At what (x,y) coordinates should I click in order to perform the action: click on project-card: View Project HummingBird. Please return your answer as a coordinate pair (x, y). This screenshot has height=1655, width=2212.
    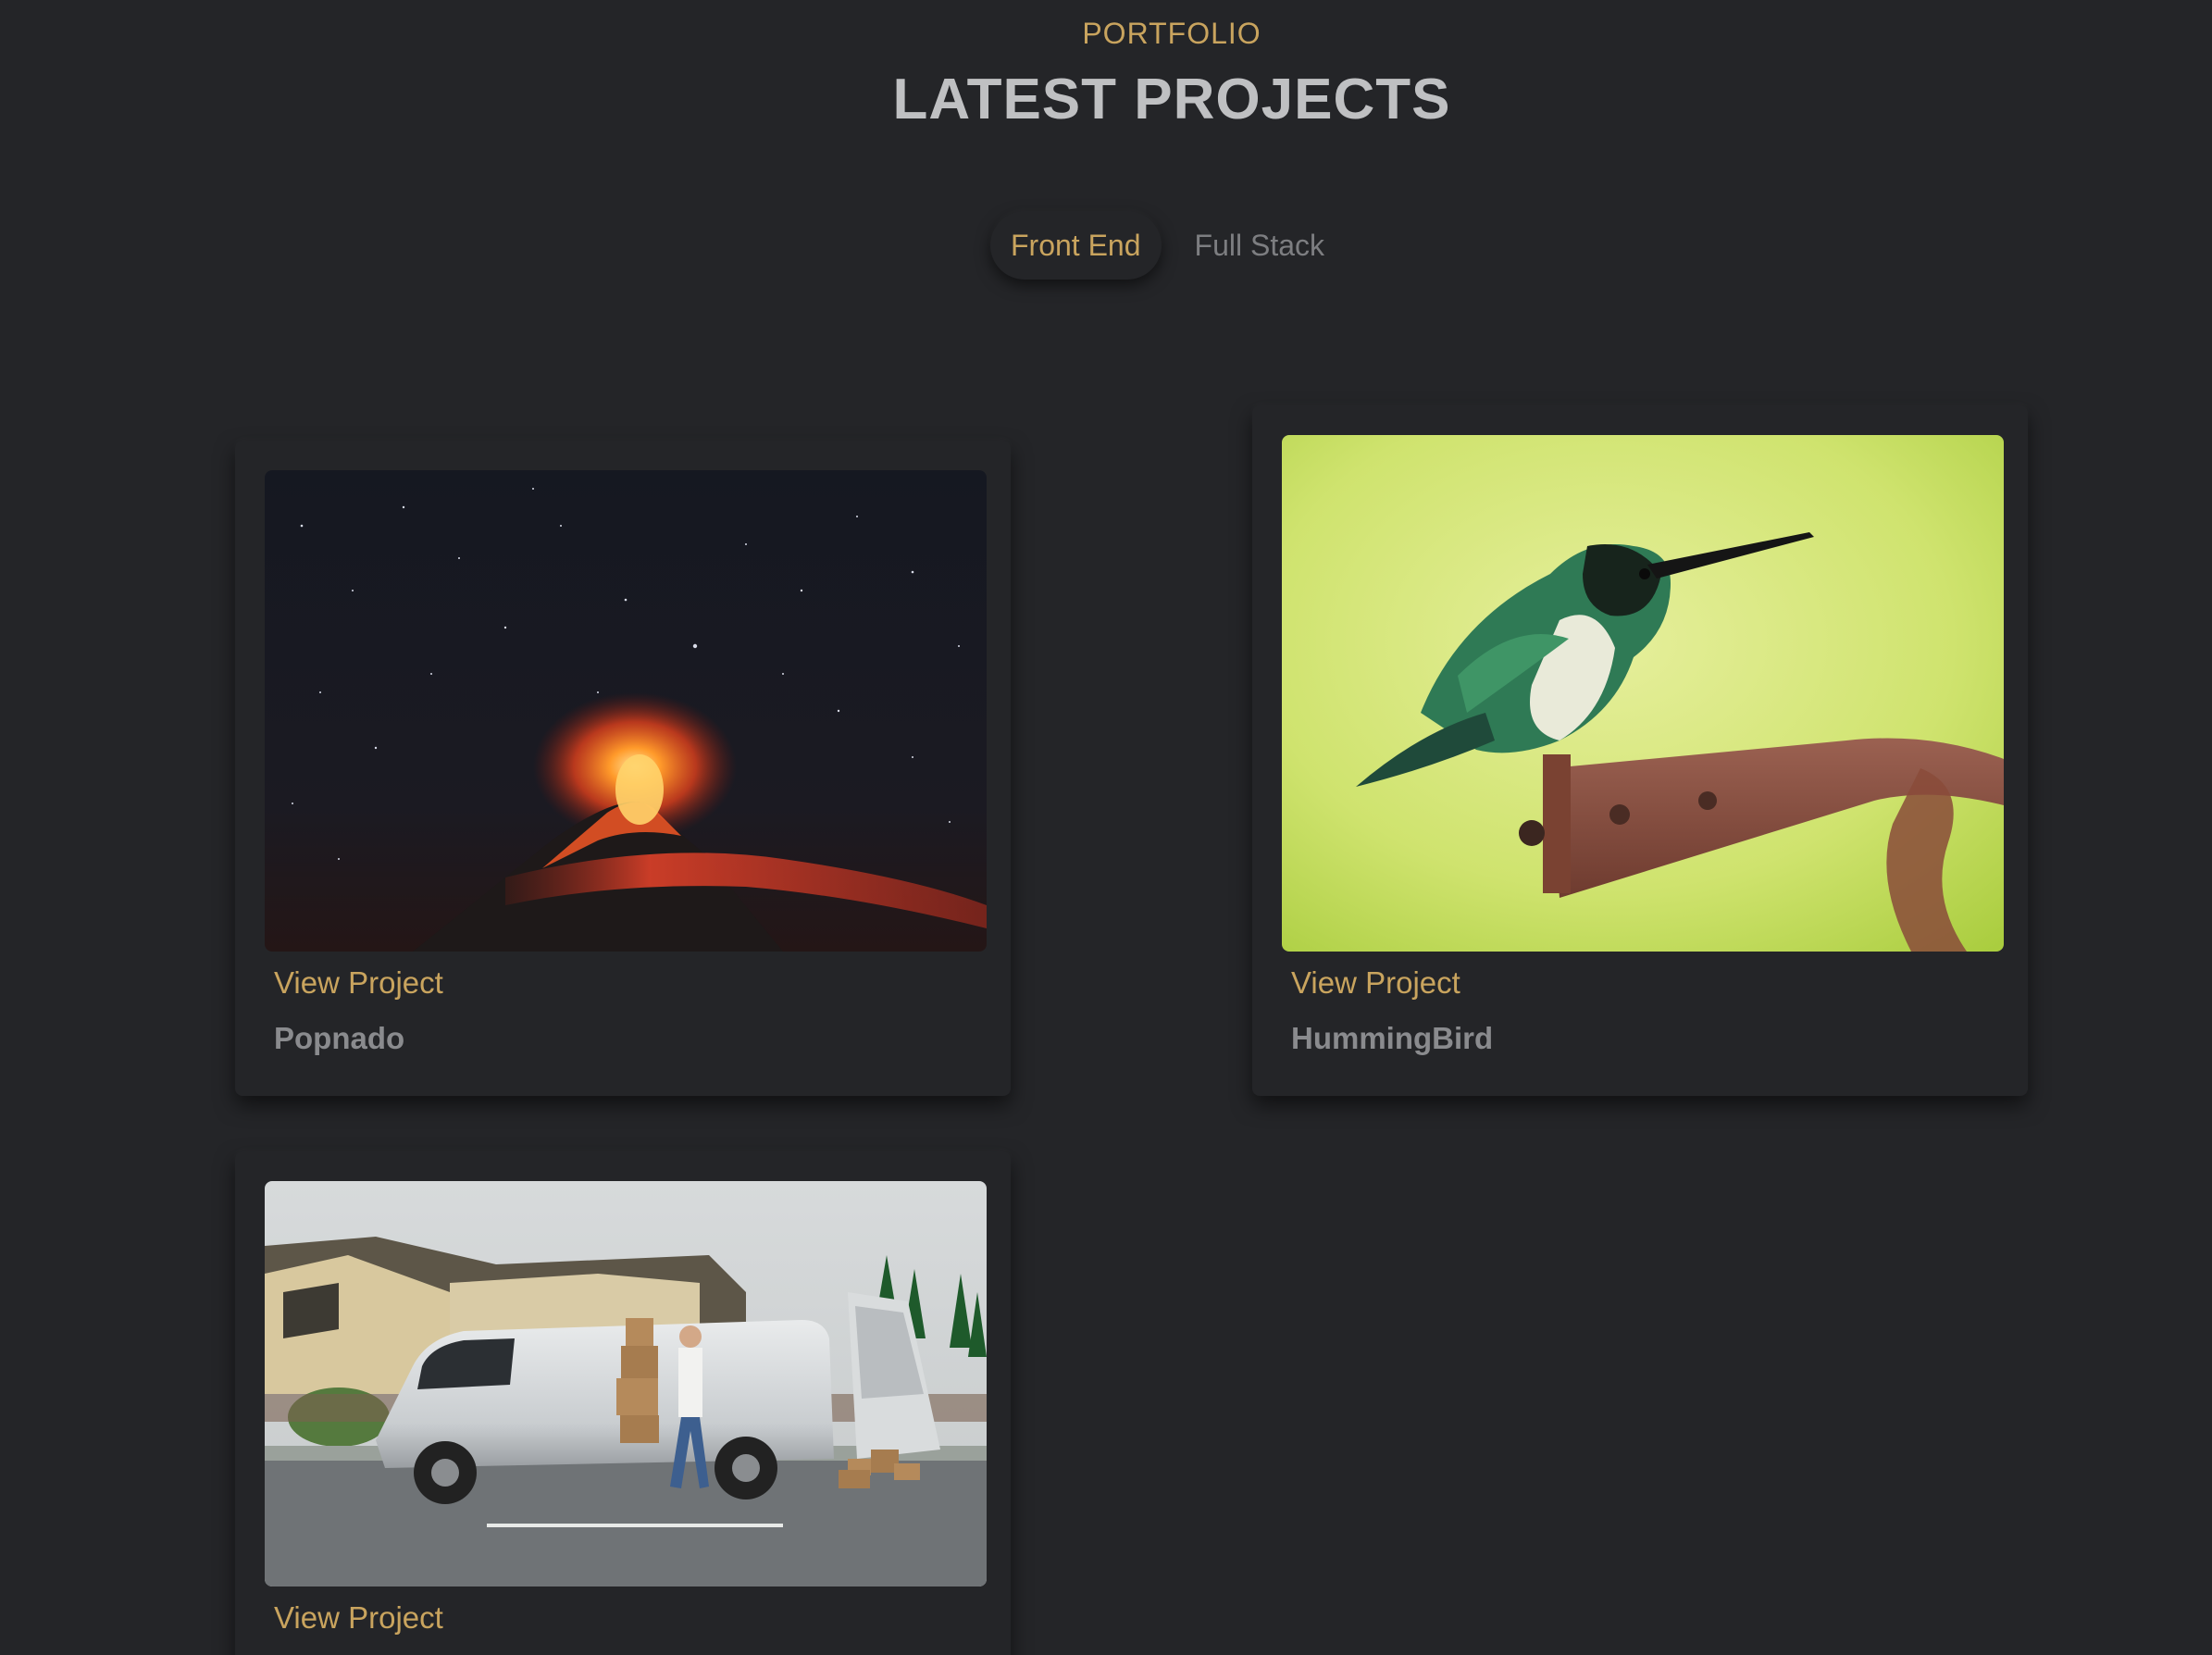
    Looking at the image, I should click on (1640, 750).